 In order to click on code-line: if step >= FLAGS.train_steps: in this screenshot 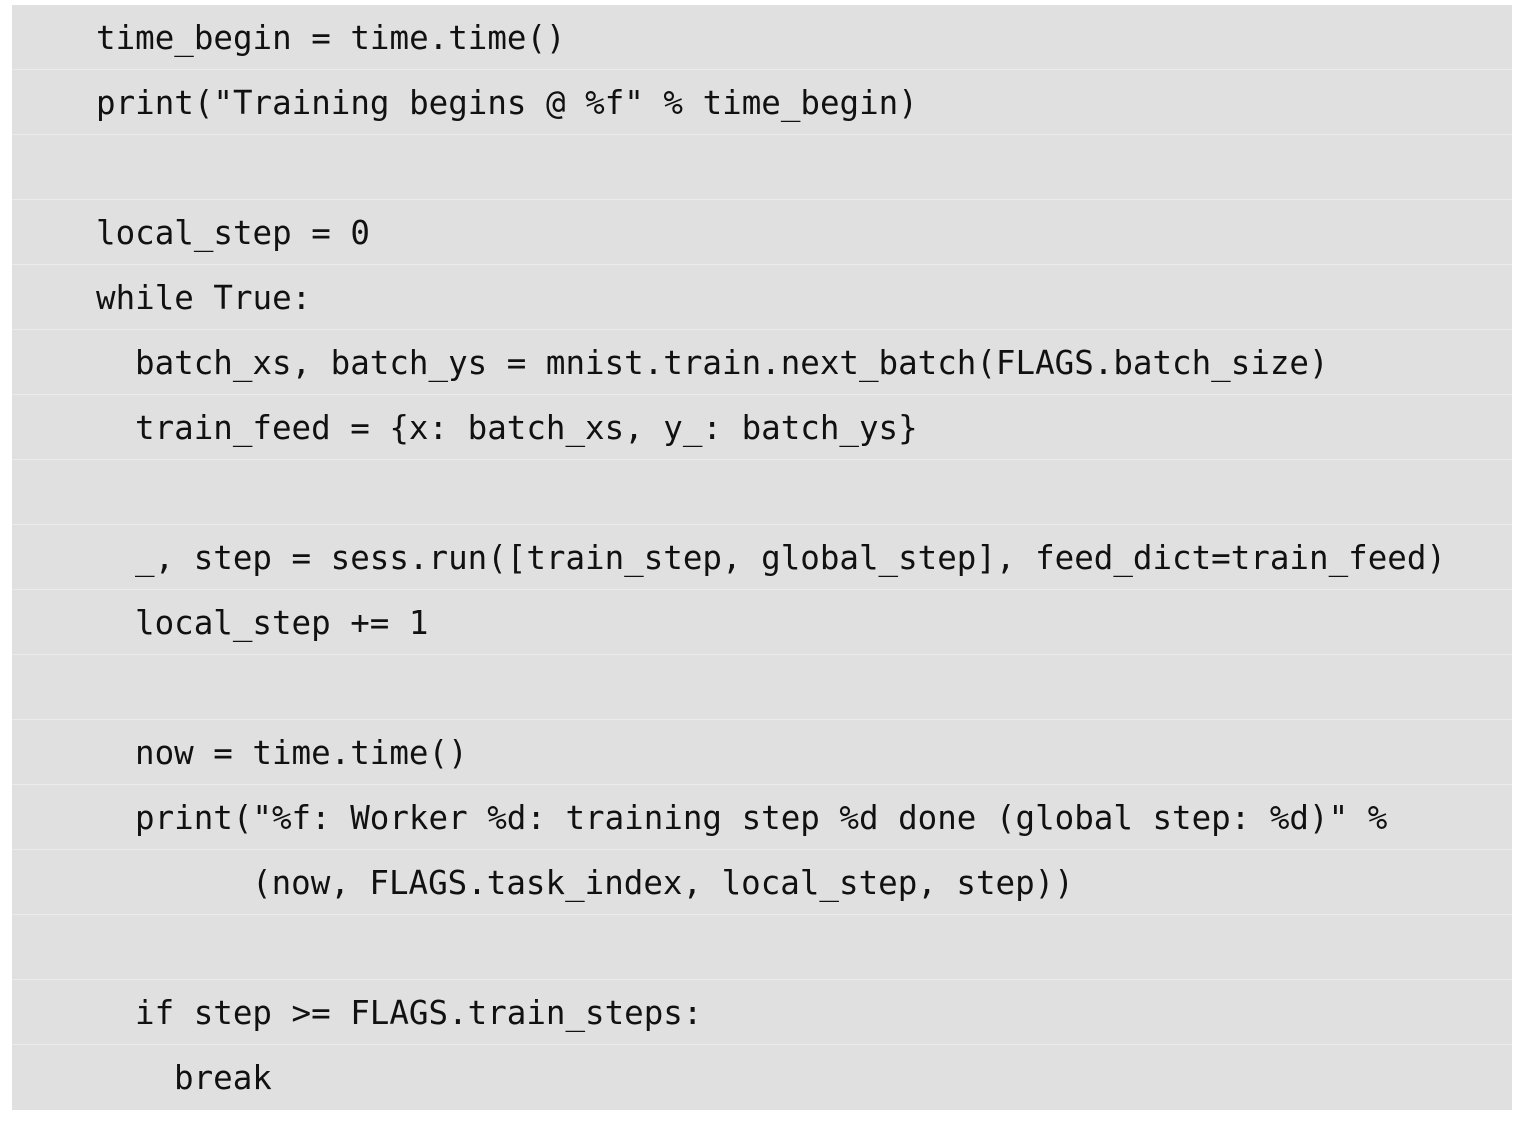, I will do `click(762, 1012)`.